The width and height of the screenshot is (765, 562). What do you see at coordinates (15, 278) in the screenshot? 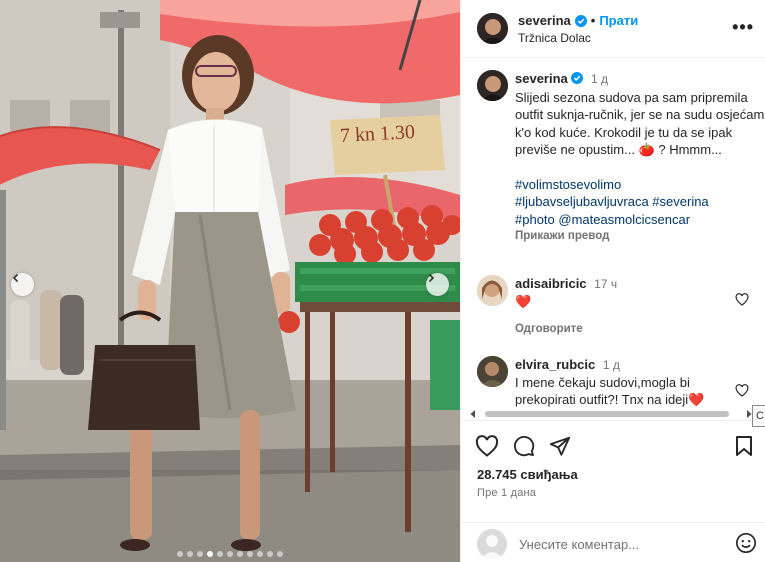
I see `chevron-left-icon` at bounding box center [15, 278].